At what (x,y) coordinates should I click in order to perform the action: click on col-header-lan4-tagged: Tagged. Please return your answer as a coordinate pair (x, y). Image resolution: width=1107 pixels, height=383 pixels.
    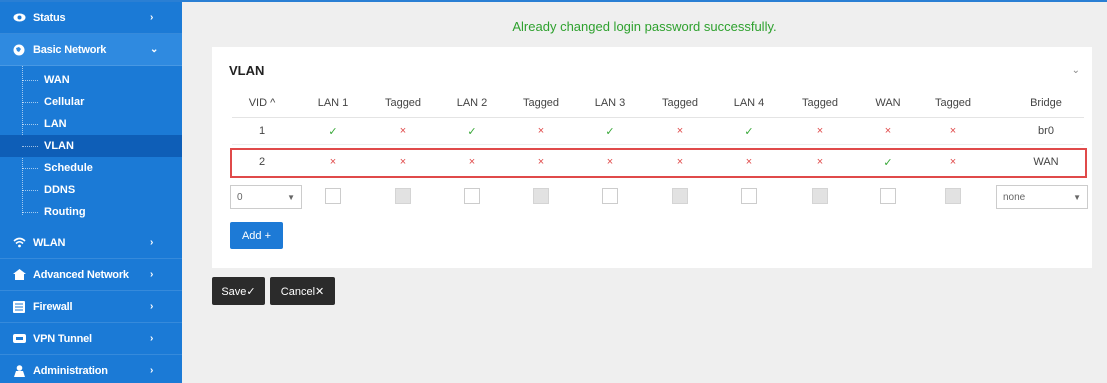
    Looking at the image, I should click on (820, 103).